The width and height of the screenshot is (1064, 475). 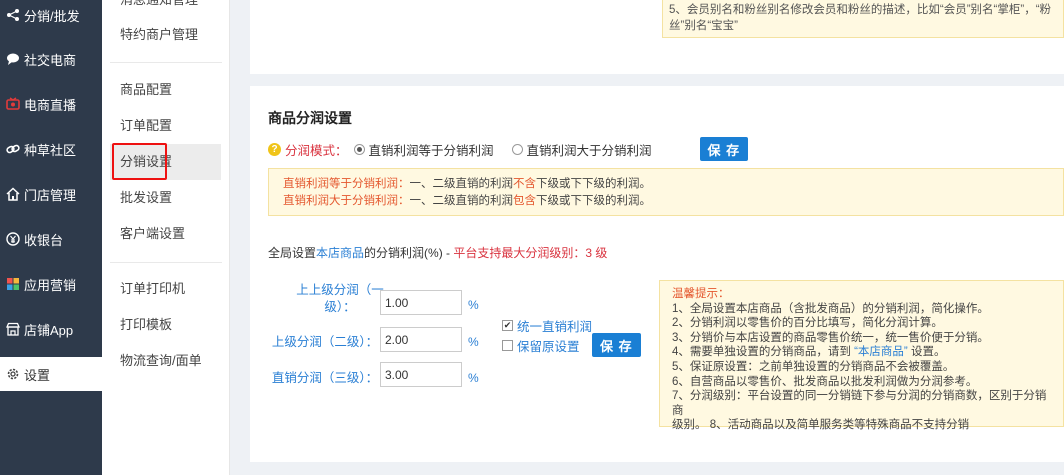 What do you see at coordinates (421, 339) in the screenshot?
I see `level2-input` at bounding box center [421, 339].